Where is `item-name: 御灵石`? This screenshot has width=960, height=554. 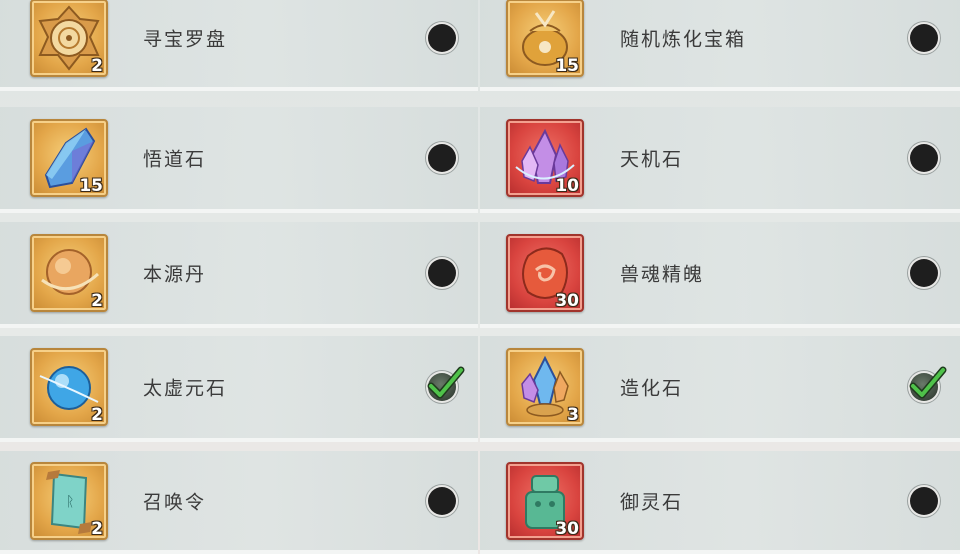
item-name: 御灵石 is located at coordinates (652, 502).